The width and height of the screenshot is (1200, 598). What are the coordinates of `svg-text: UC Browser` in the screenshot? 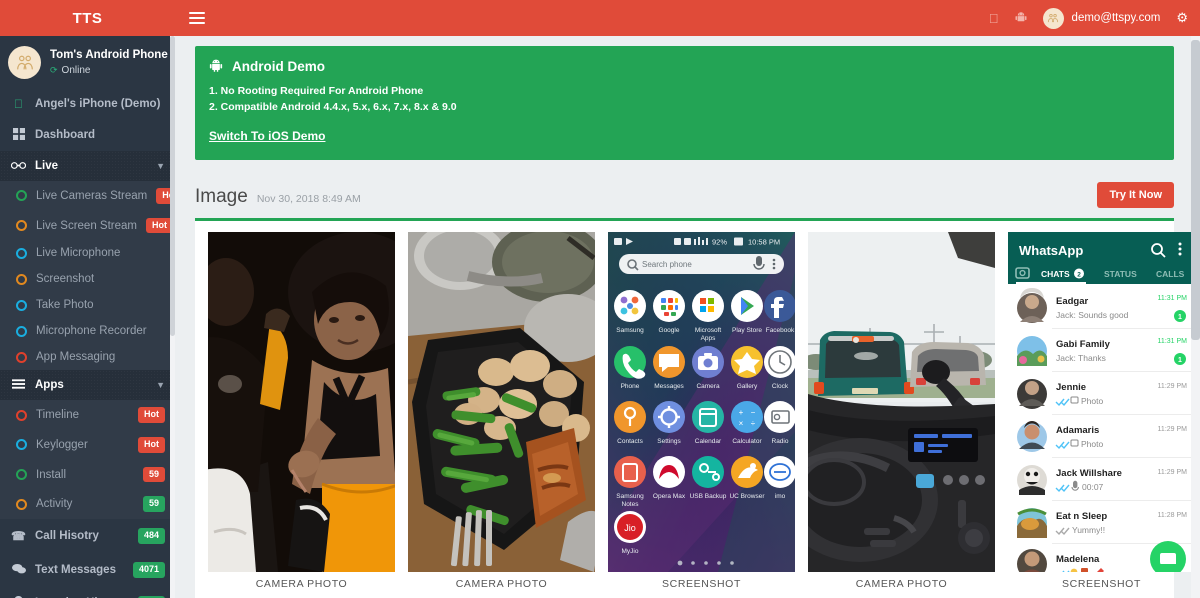 It's located at (747, 496).